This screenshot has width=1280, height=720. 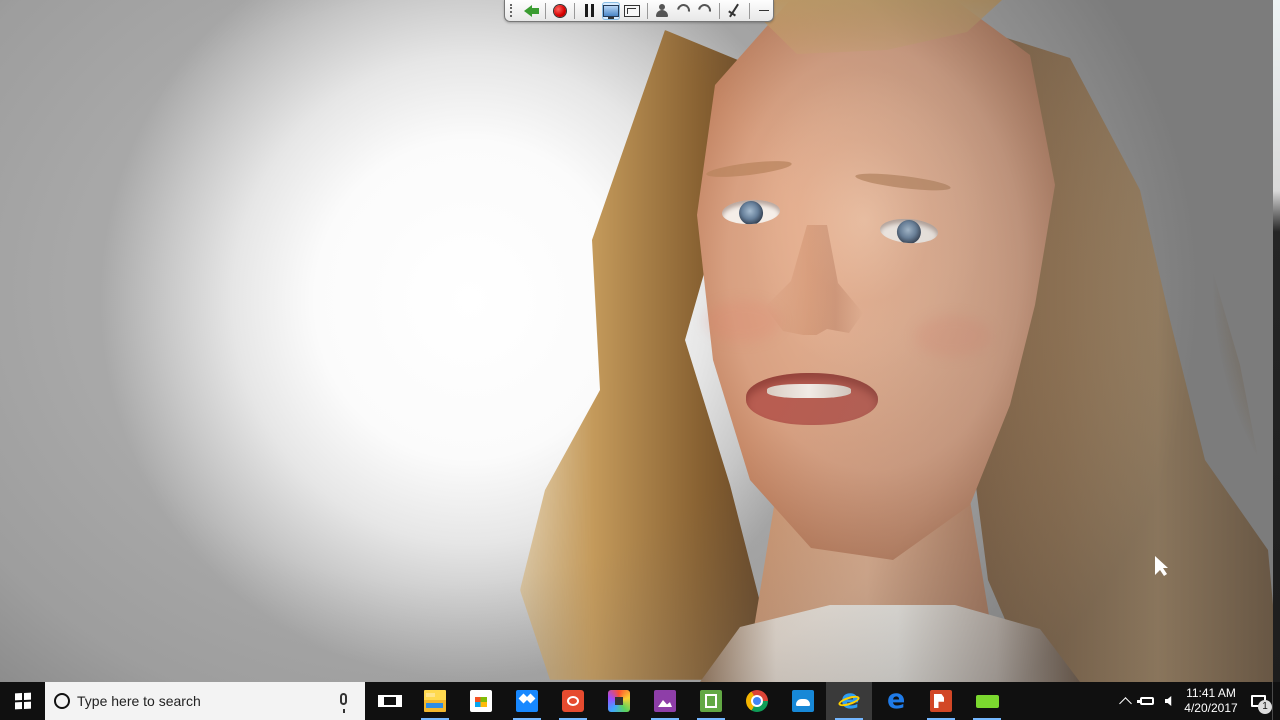 I want to click on task-view-button, so click(x=389, y=701).